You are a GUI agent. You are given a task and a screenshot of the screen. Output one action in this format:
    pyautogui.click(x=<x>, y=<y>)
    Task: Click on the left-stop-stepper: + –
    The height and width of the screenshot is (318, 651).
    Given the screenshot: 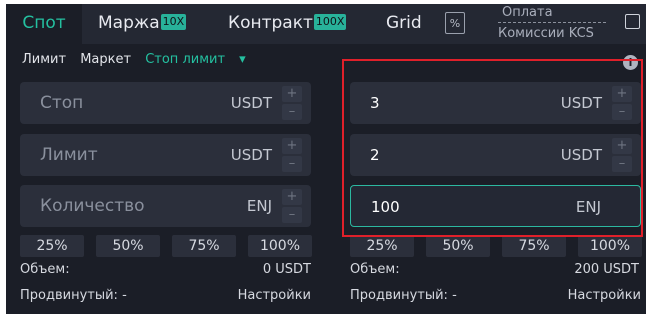 What is the action you would take?
    pyautogui.click(x=292, y=103)
    